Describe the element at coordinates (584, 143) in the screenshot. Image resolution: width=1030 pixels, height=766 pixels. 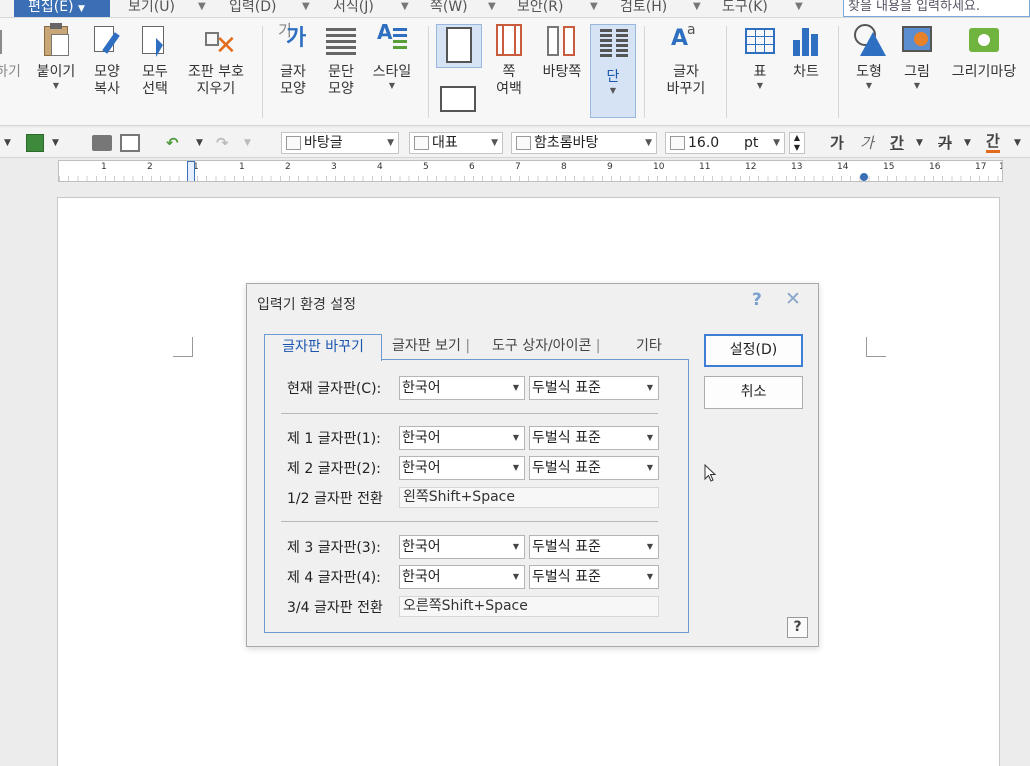
I see `font-select: 함초롬바탕 ▼` at that location.